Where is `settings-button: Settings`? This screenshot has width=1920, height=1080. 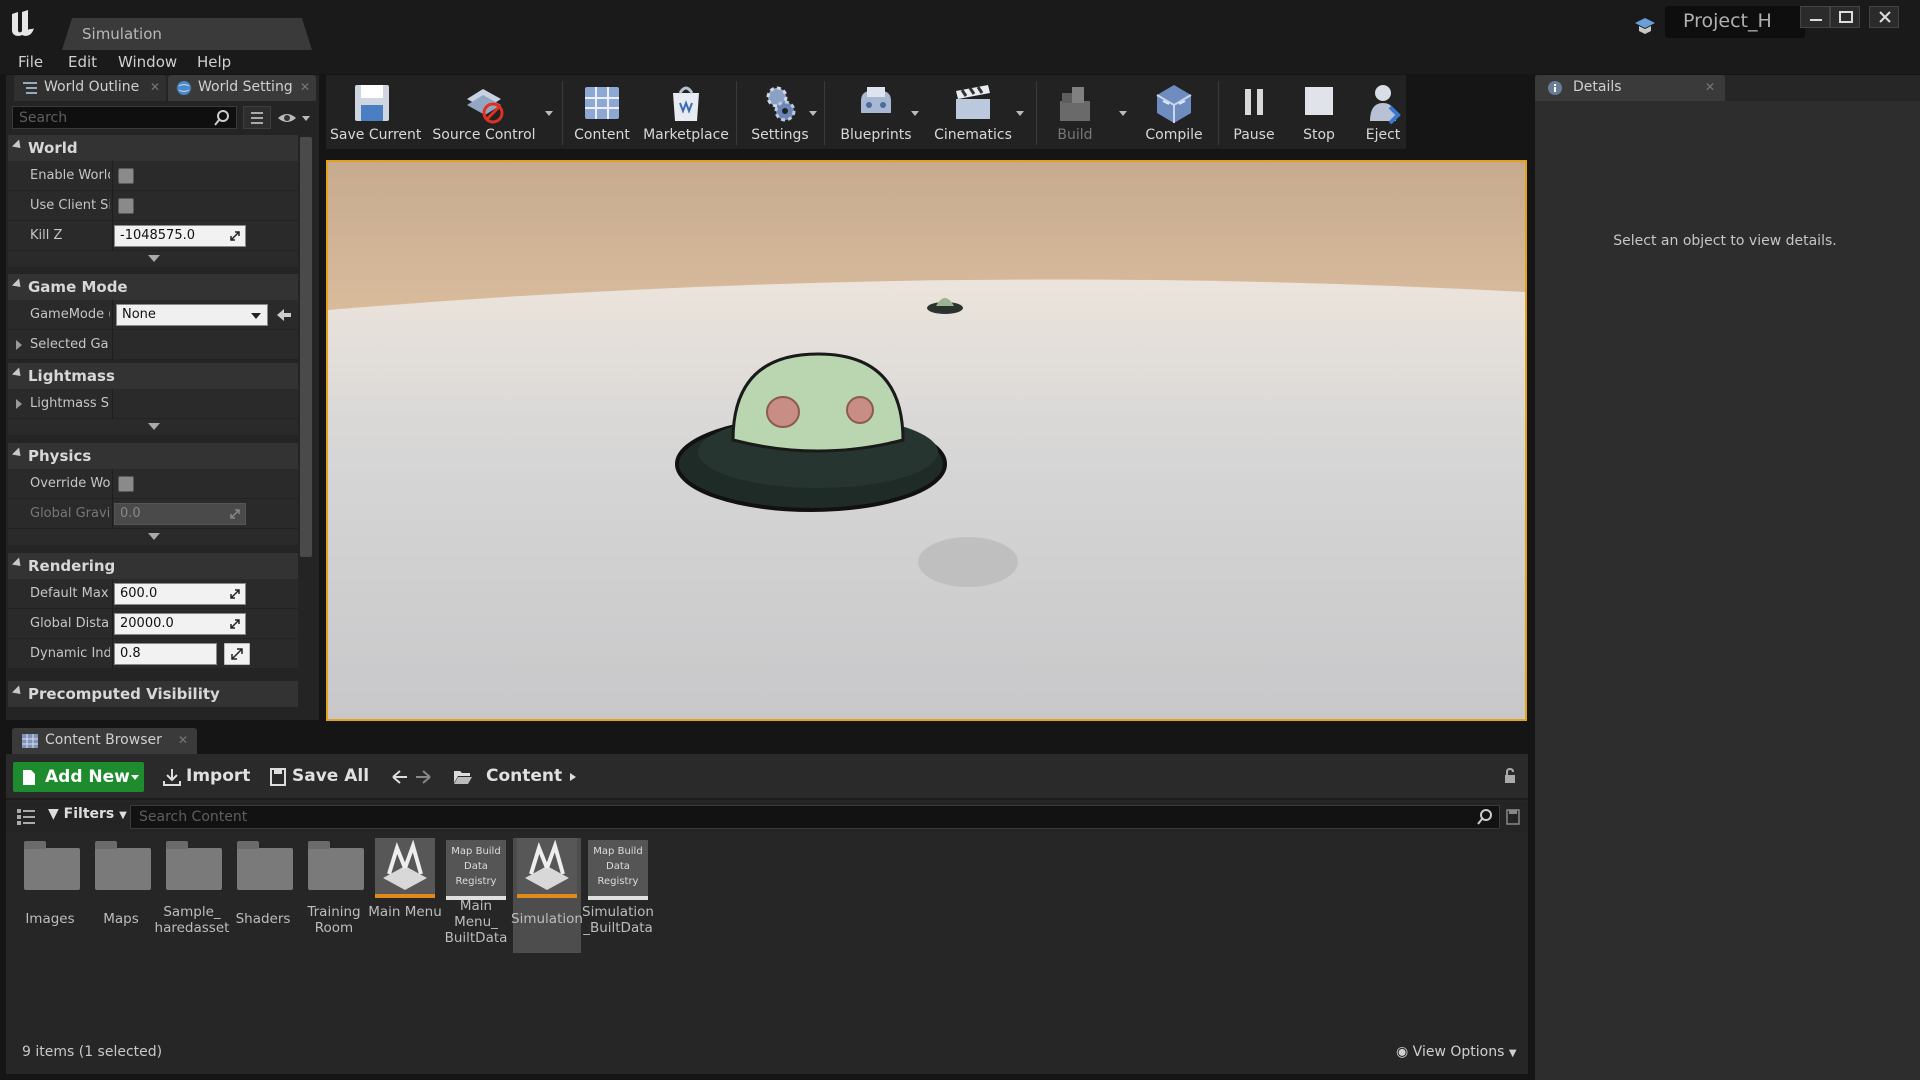
settings-button: Settings is located at coordinates (780, 113).